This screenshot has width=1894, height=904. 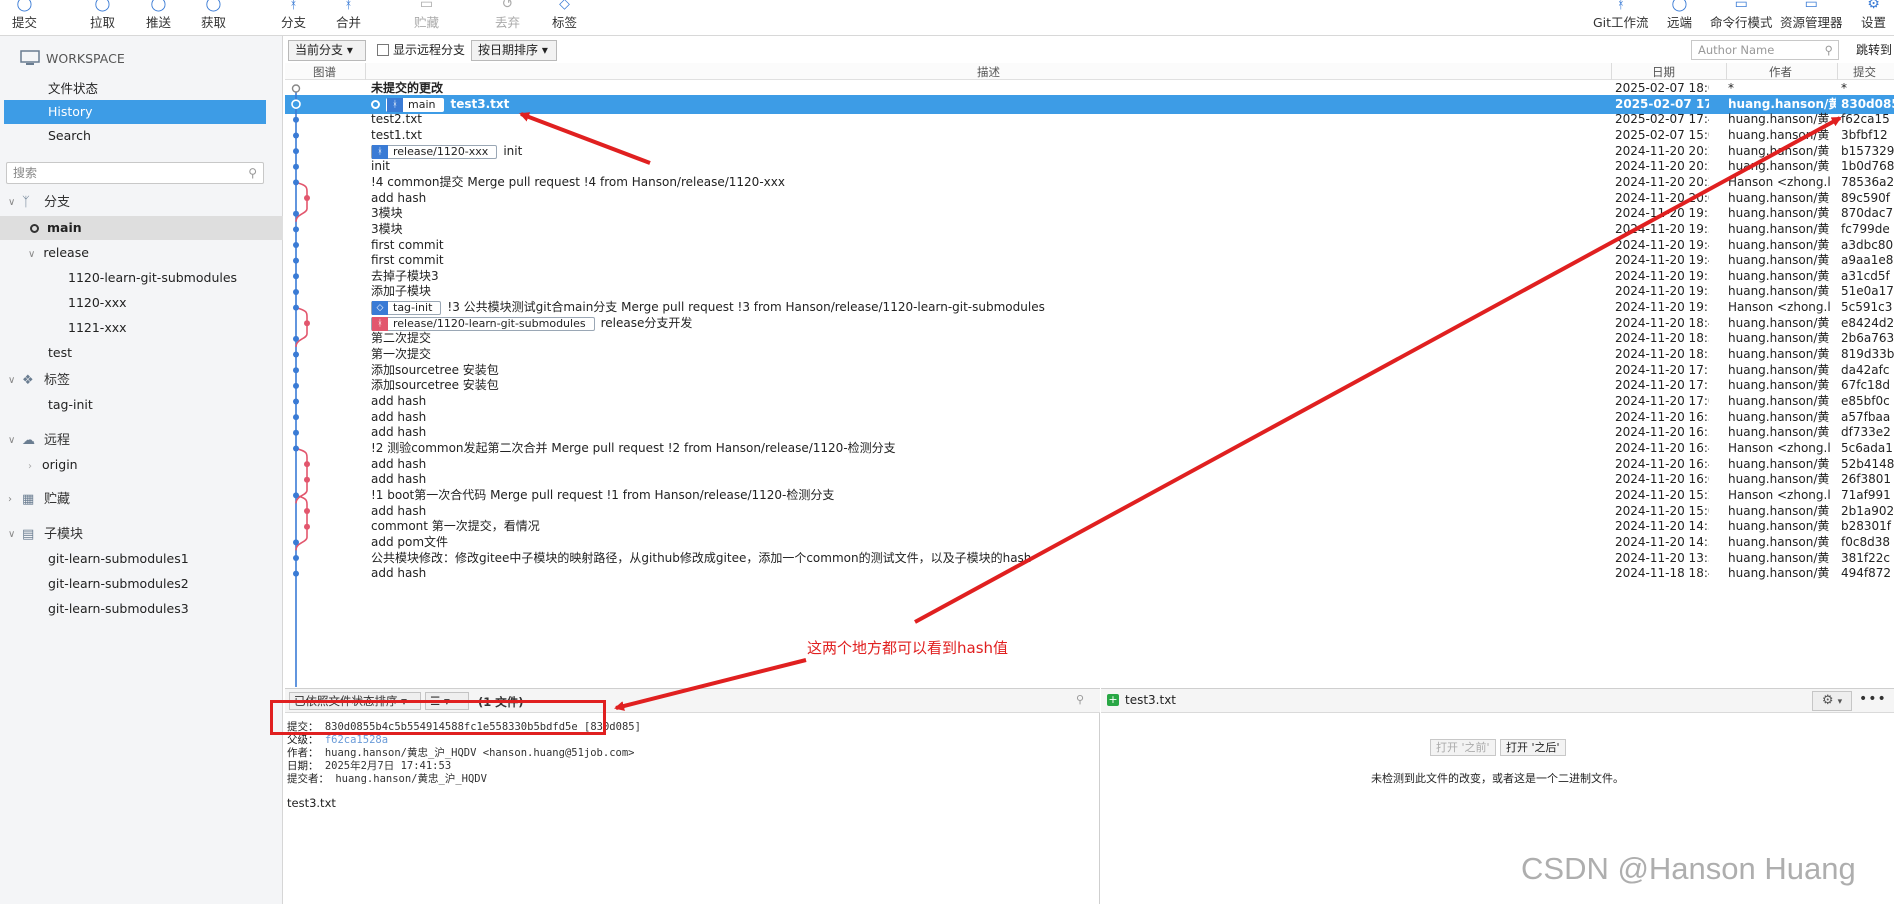 What do you see at coordinates (296, 88) in the screenshot?
I see `graph-node-uncommitted` at bounding box center [296, 88].